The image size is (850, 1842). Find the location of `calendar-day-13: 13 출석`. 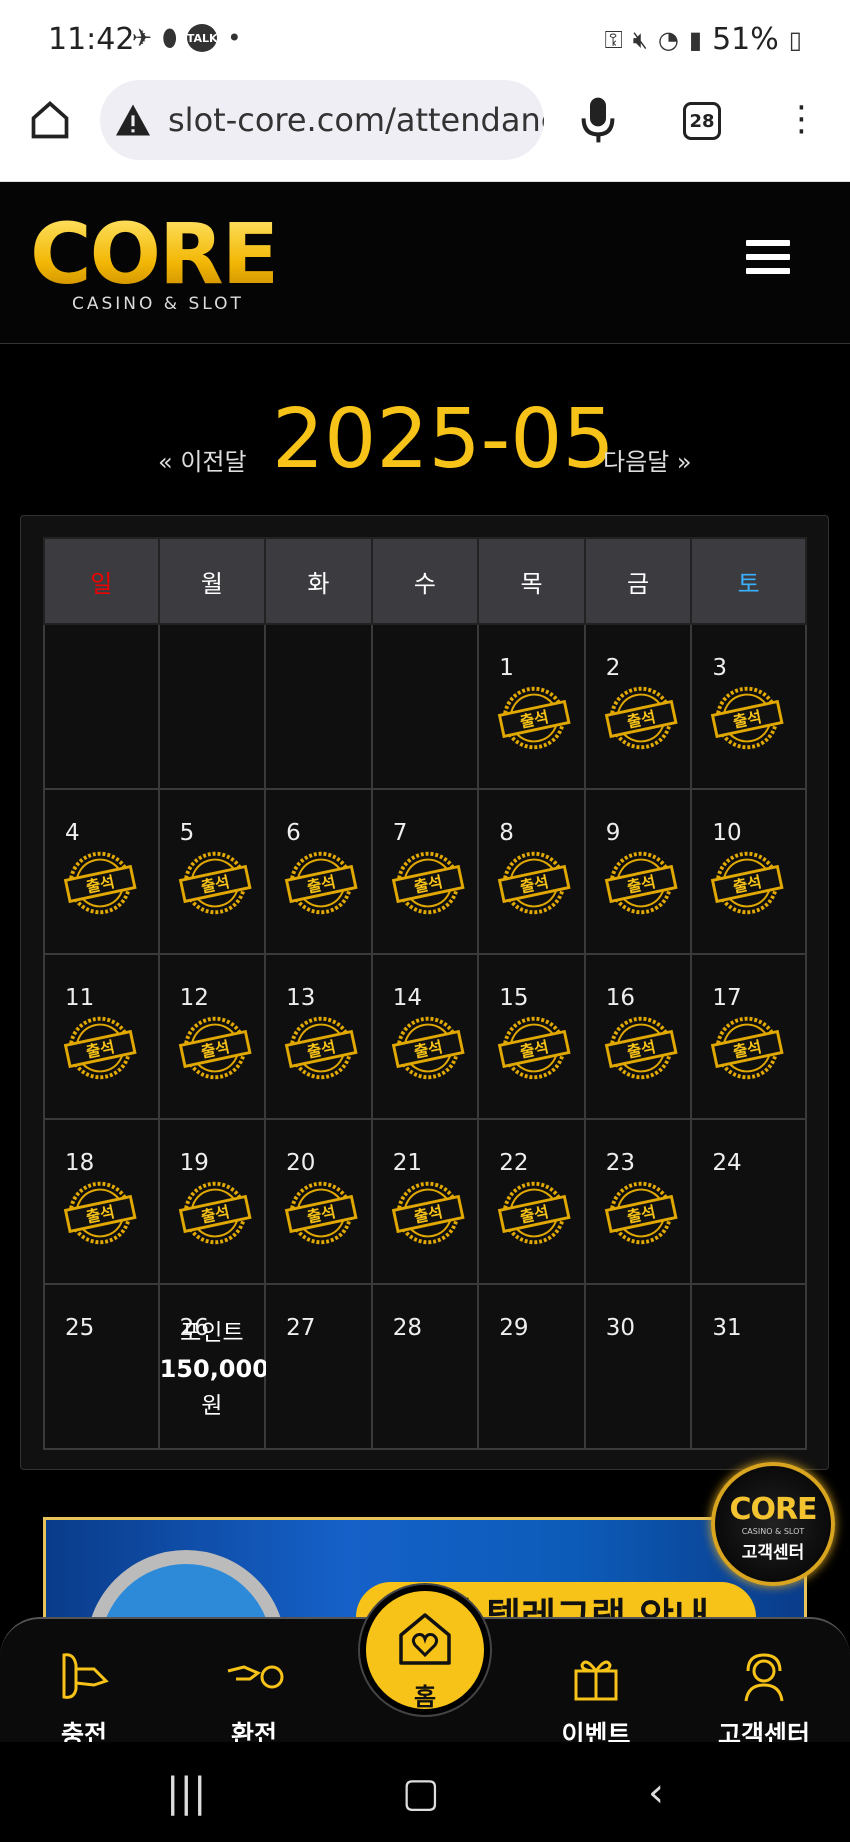

calendar-day-13: 13 출석 is located at coordinates (318, 1036).